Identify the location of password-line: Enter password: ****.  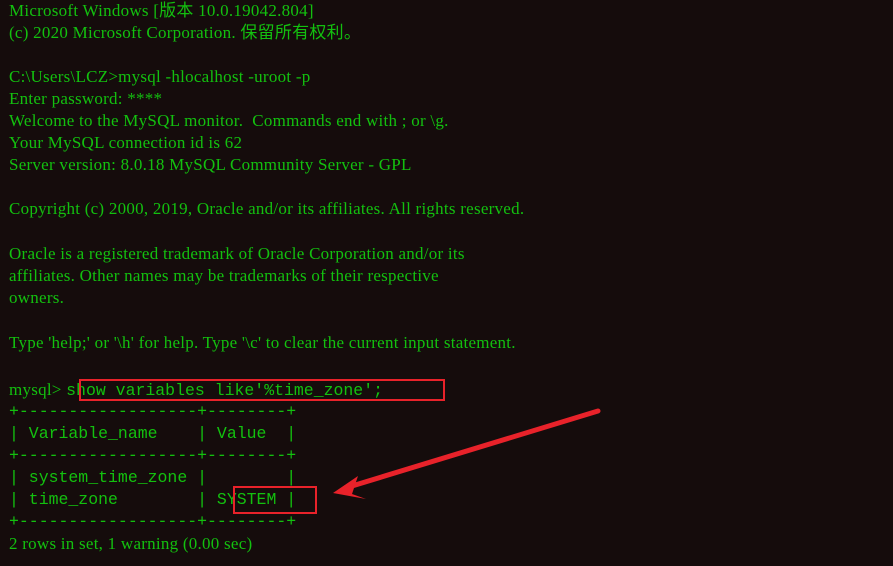
(86, 98).